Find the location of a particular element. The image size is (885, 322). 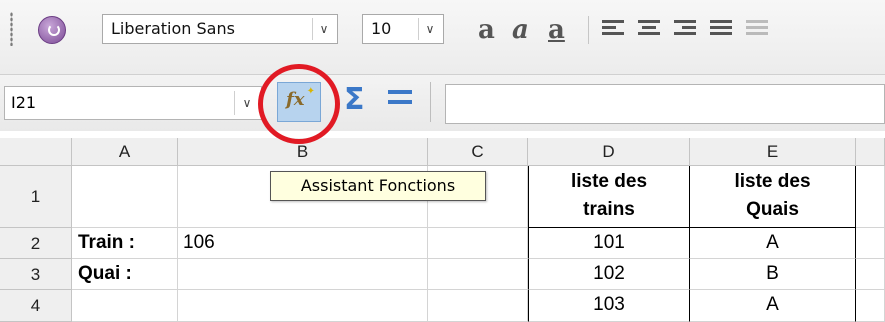

cell-d2: 101 is located at coordinates (609, 243).